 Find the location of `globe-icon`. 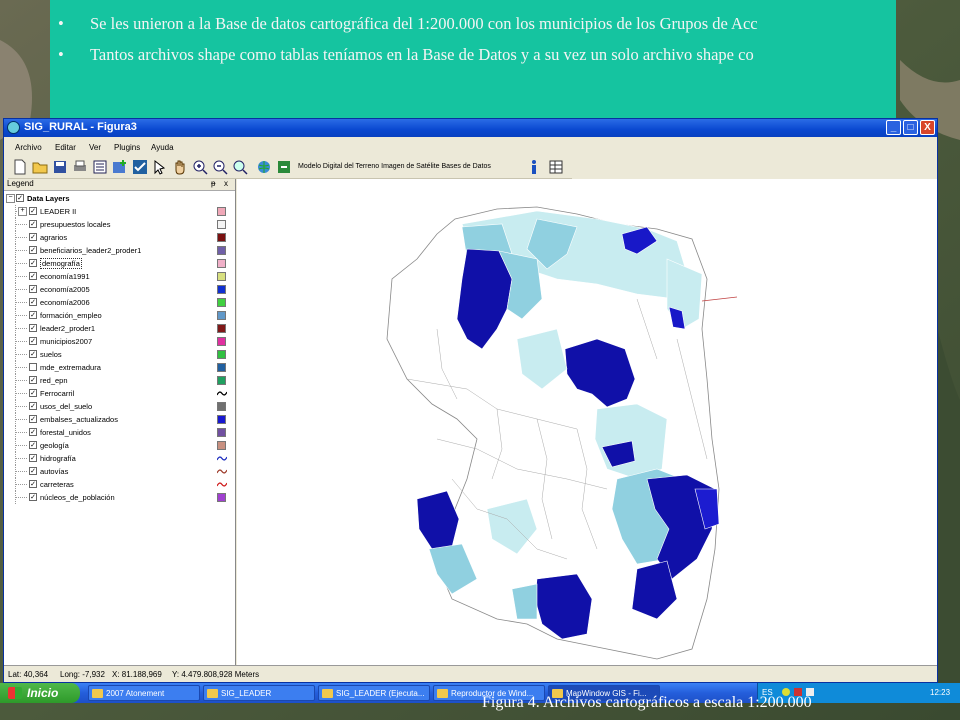

globe-icon is located at coordinates (264, 167).